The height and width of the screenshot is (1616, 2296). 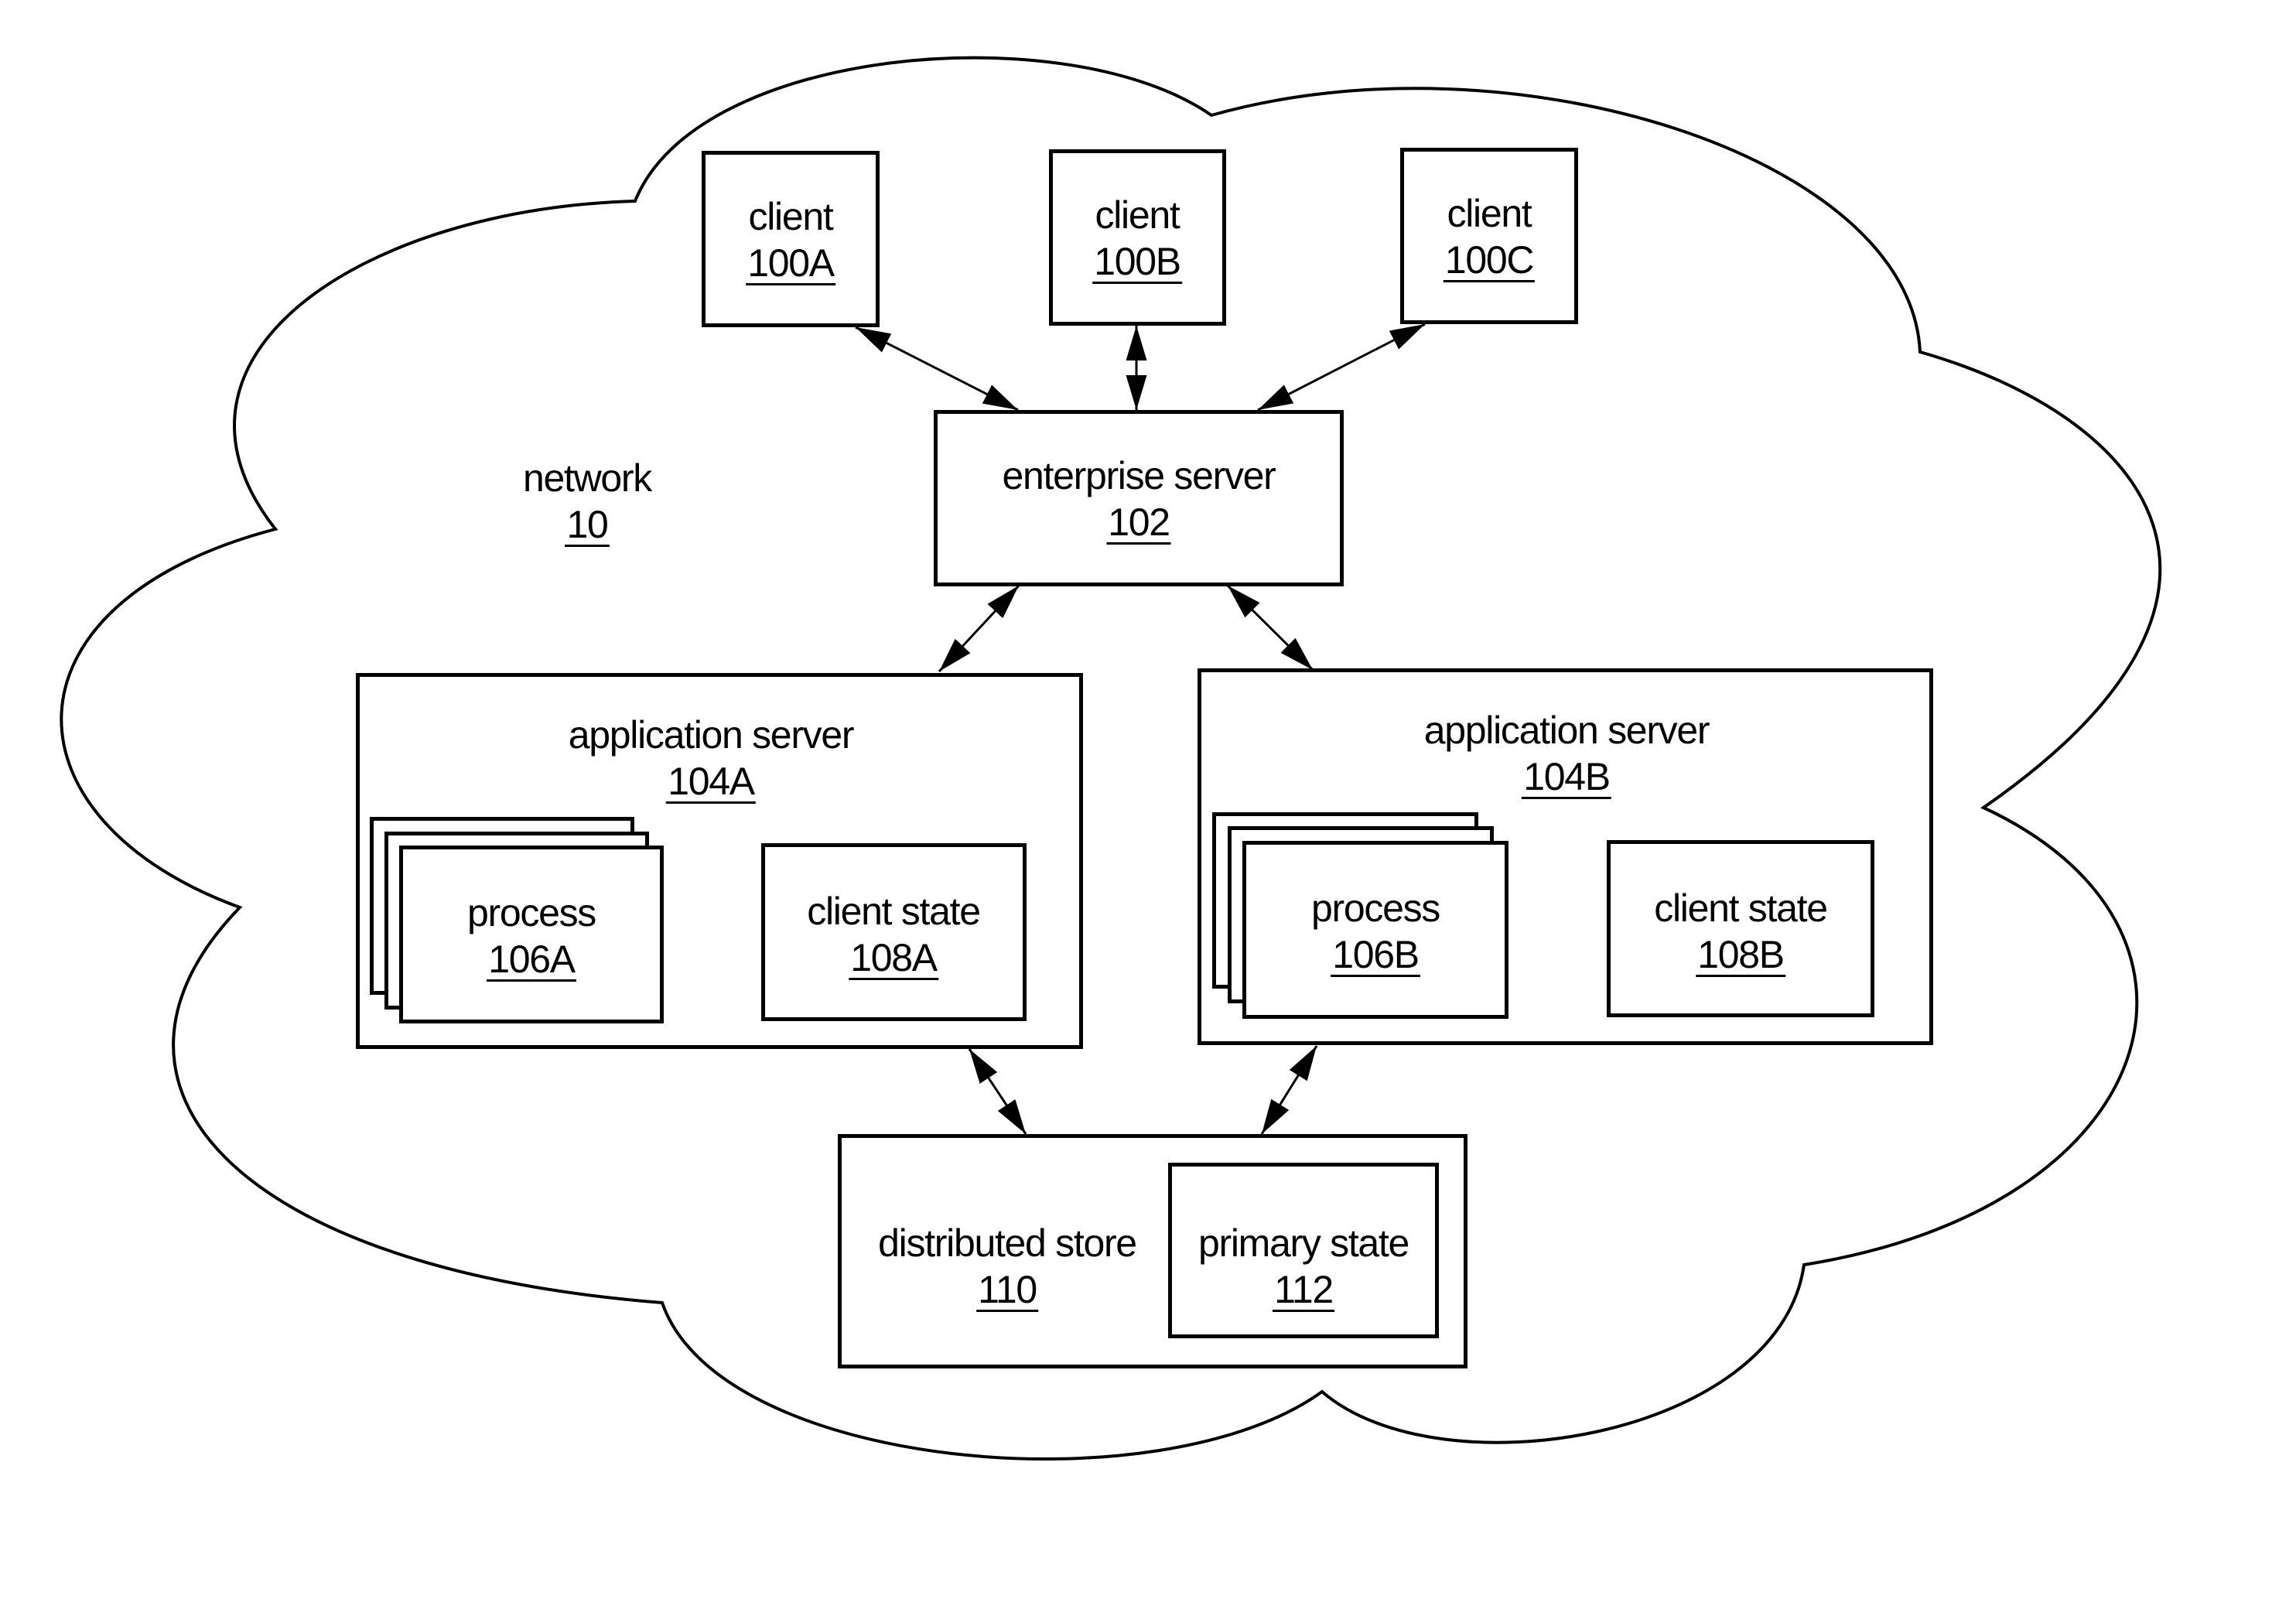 I want to click on enterprise-server-ref: 102, so click(x=1138, y=523).